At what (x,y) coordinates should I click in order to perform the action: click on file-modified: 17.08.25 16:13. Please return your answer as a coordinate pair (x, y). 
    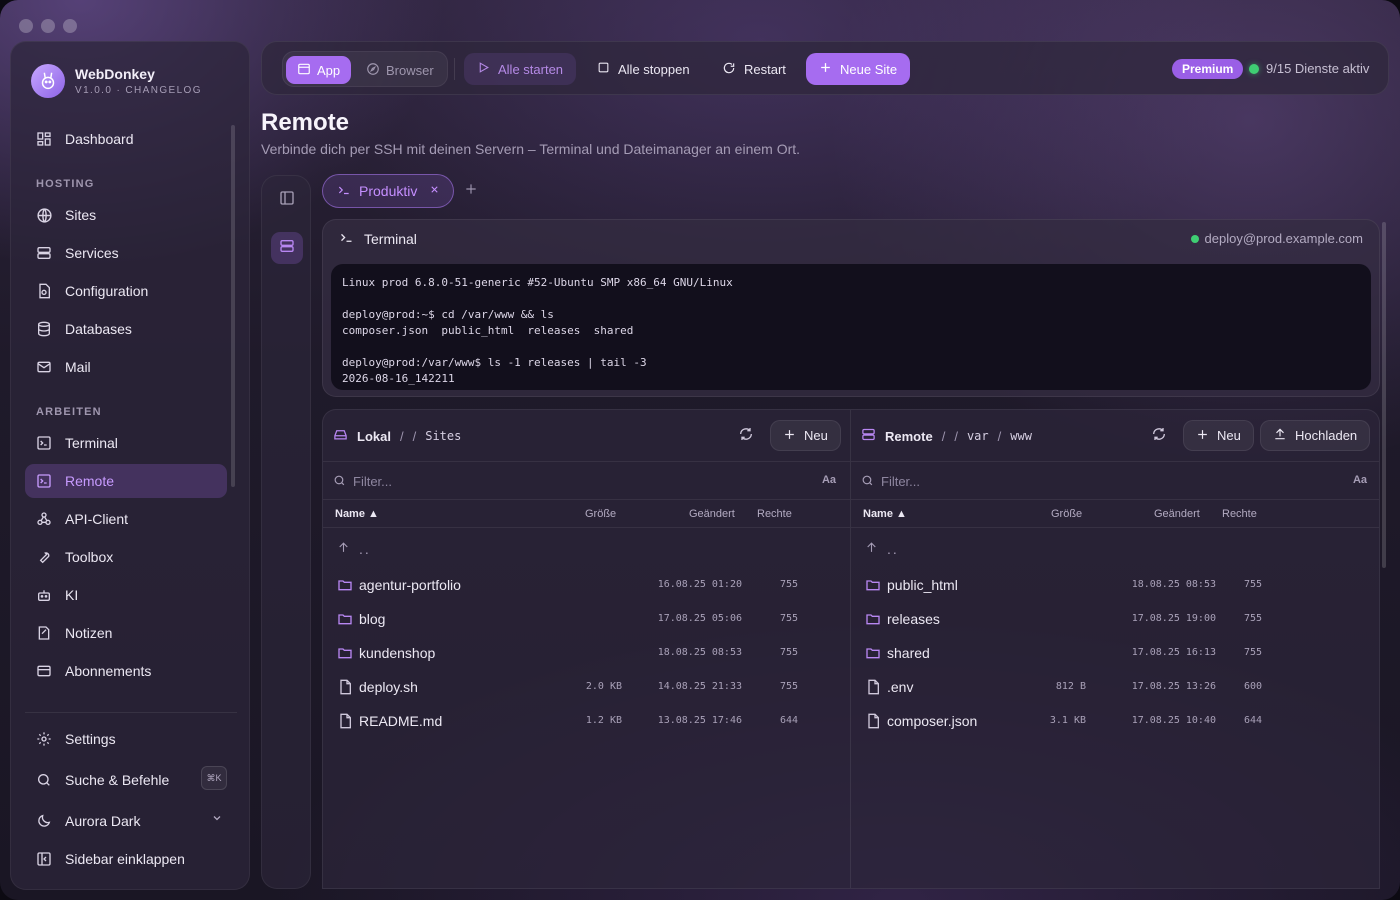
    Looking at the image, I should click on (1173, 652).